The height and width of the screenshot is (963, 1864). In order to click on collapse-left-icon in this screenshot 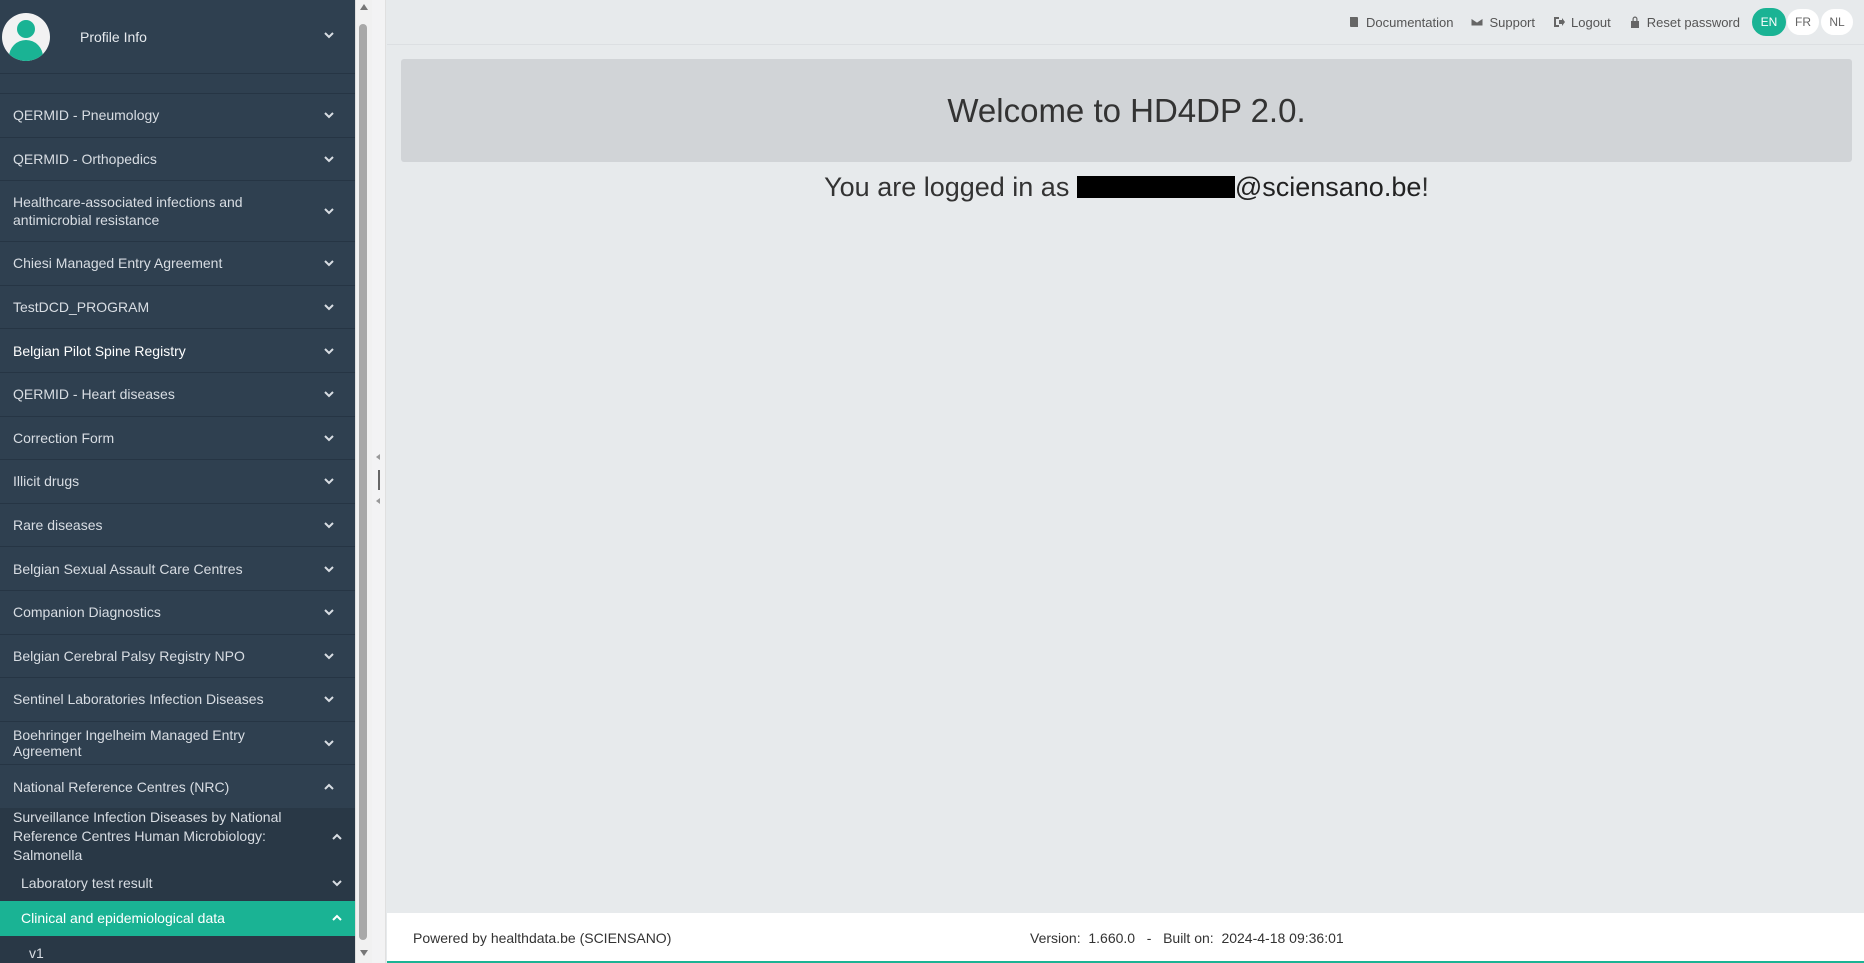, I will do `click(378, 457)`.